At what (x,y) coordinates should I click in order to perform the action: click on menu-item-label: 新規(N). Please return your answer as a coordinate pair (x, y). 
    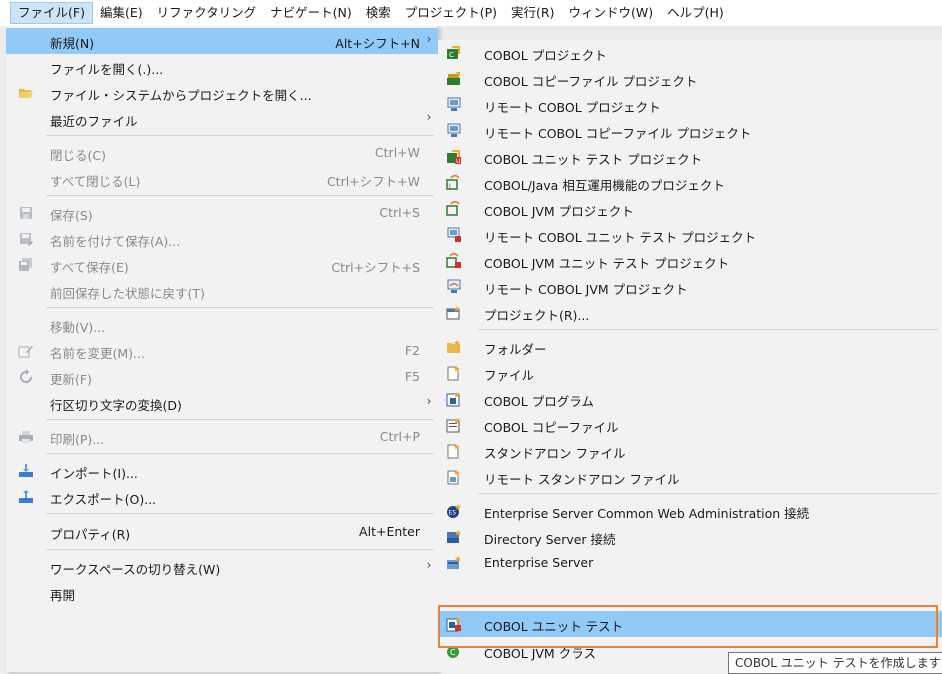
    Looking at the image, I should click on (72, 43).